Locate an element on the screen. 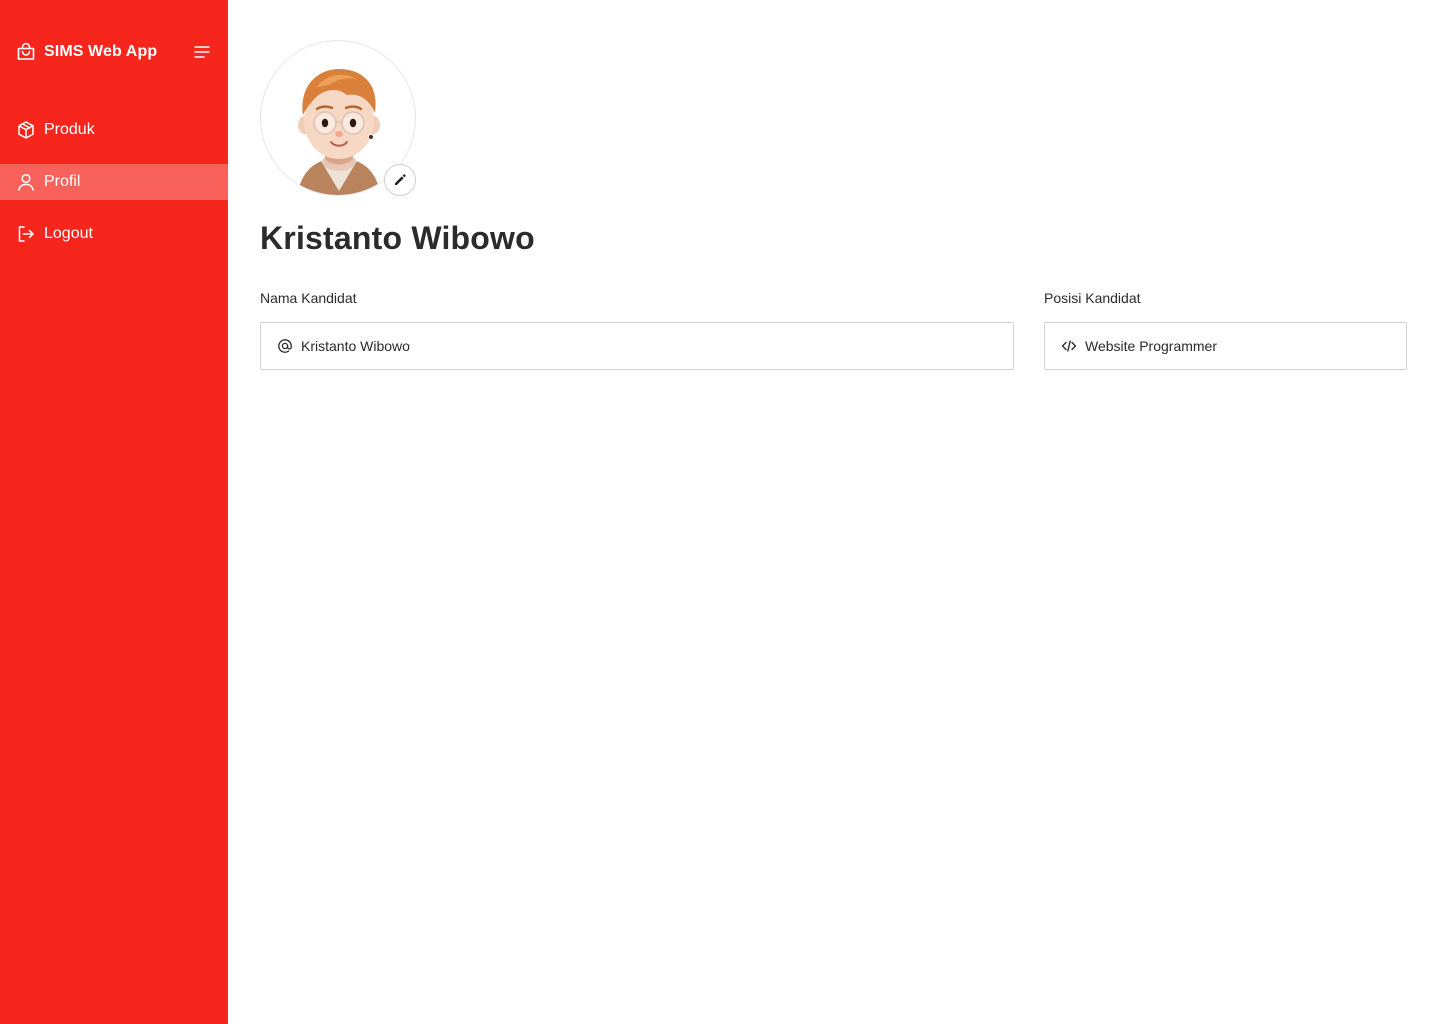 The height and width of the screenshot is (1024, 1440). app-title: SIMS Web App is located at coordinates (101, 51).